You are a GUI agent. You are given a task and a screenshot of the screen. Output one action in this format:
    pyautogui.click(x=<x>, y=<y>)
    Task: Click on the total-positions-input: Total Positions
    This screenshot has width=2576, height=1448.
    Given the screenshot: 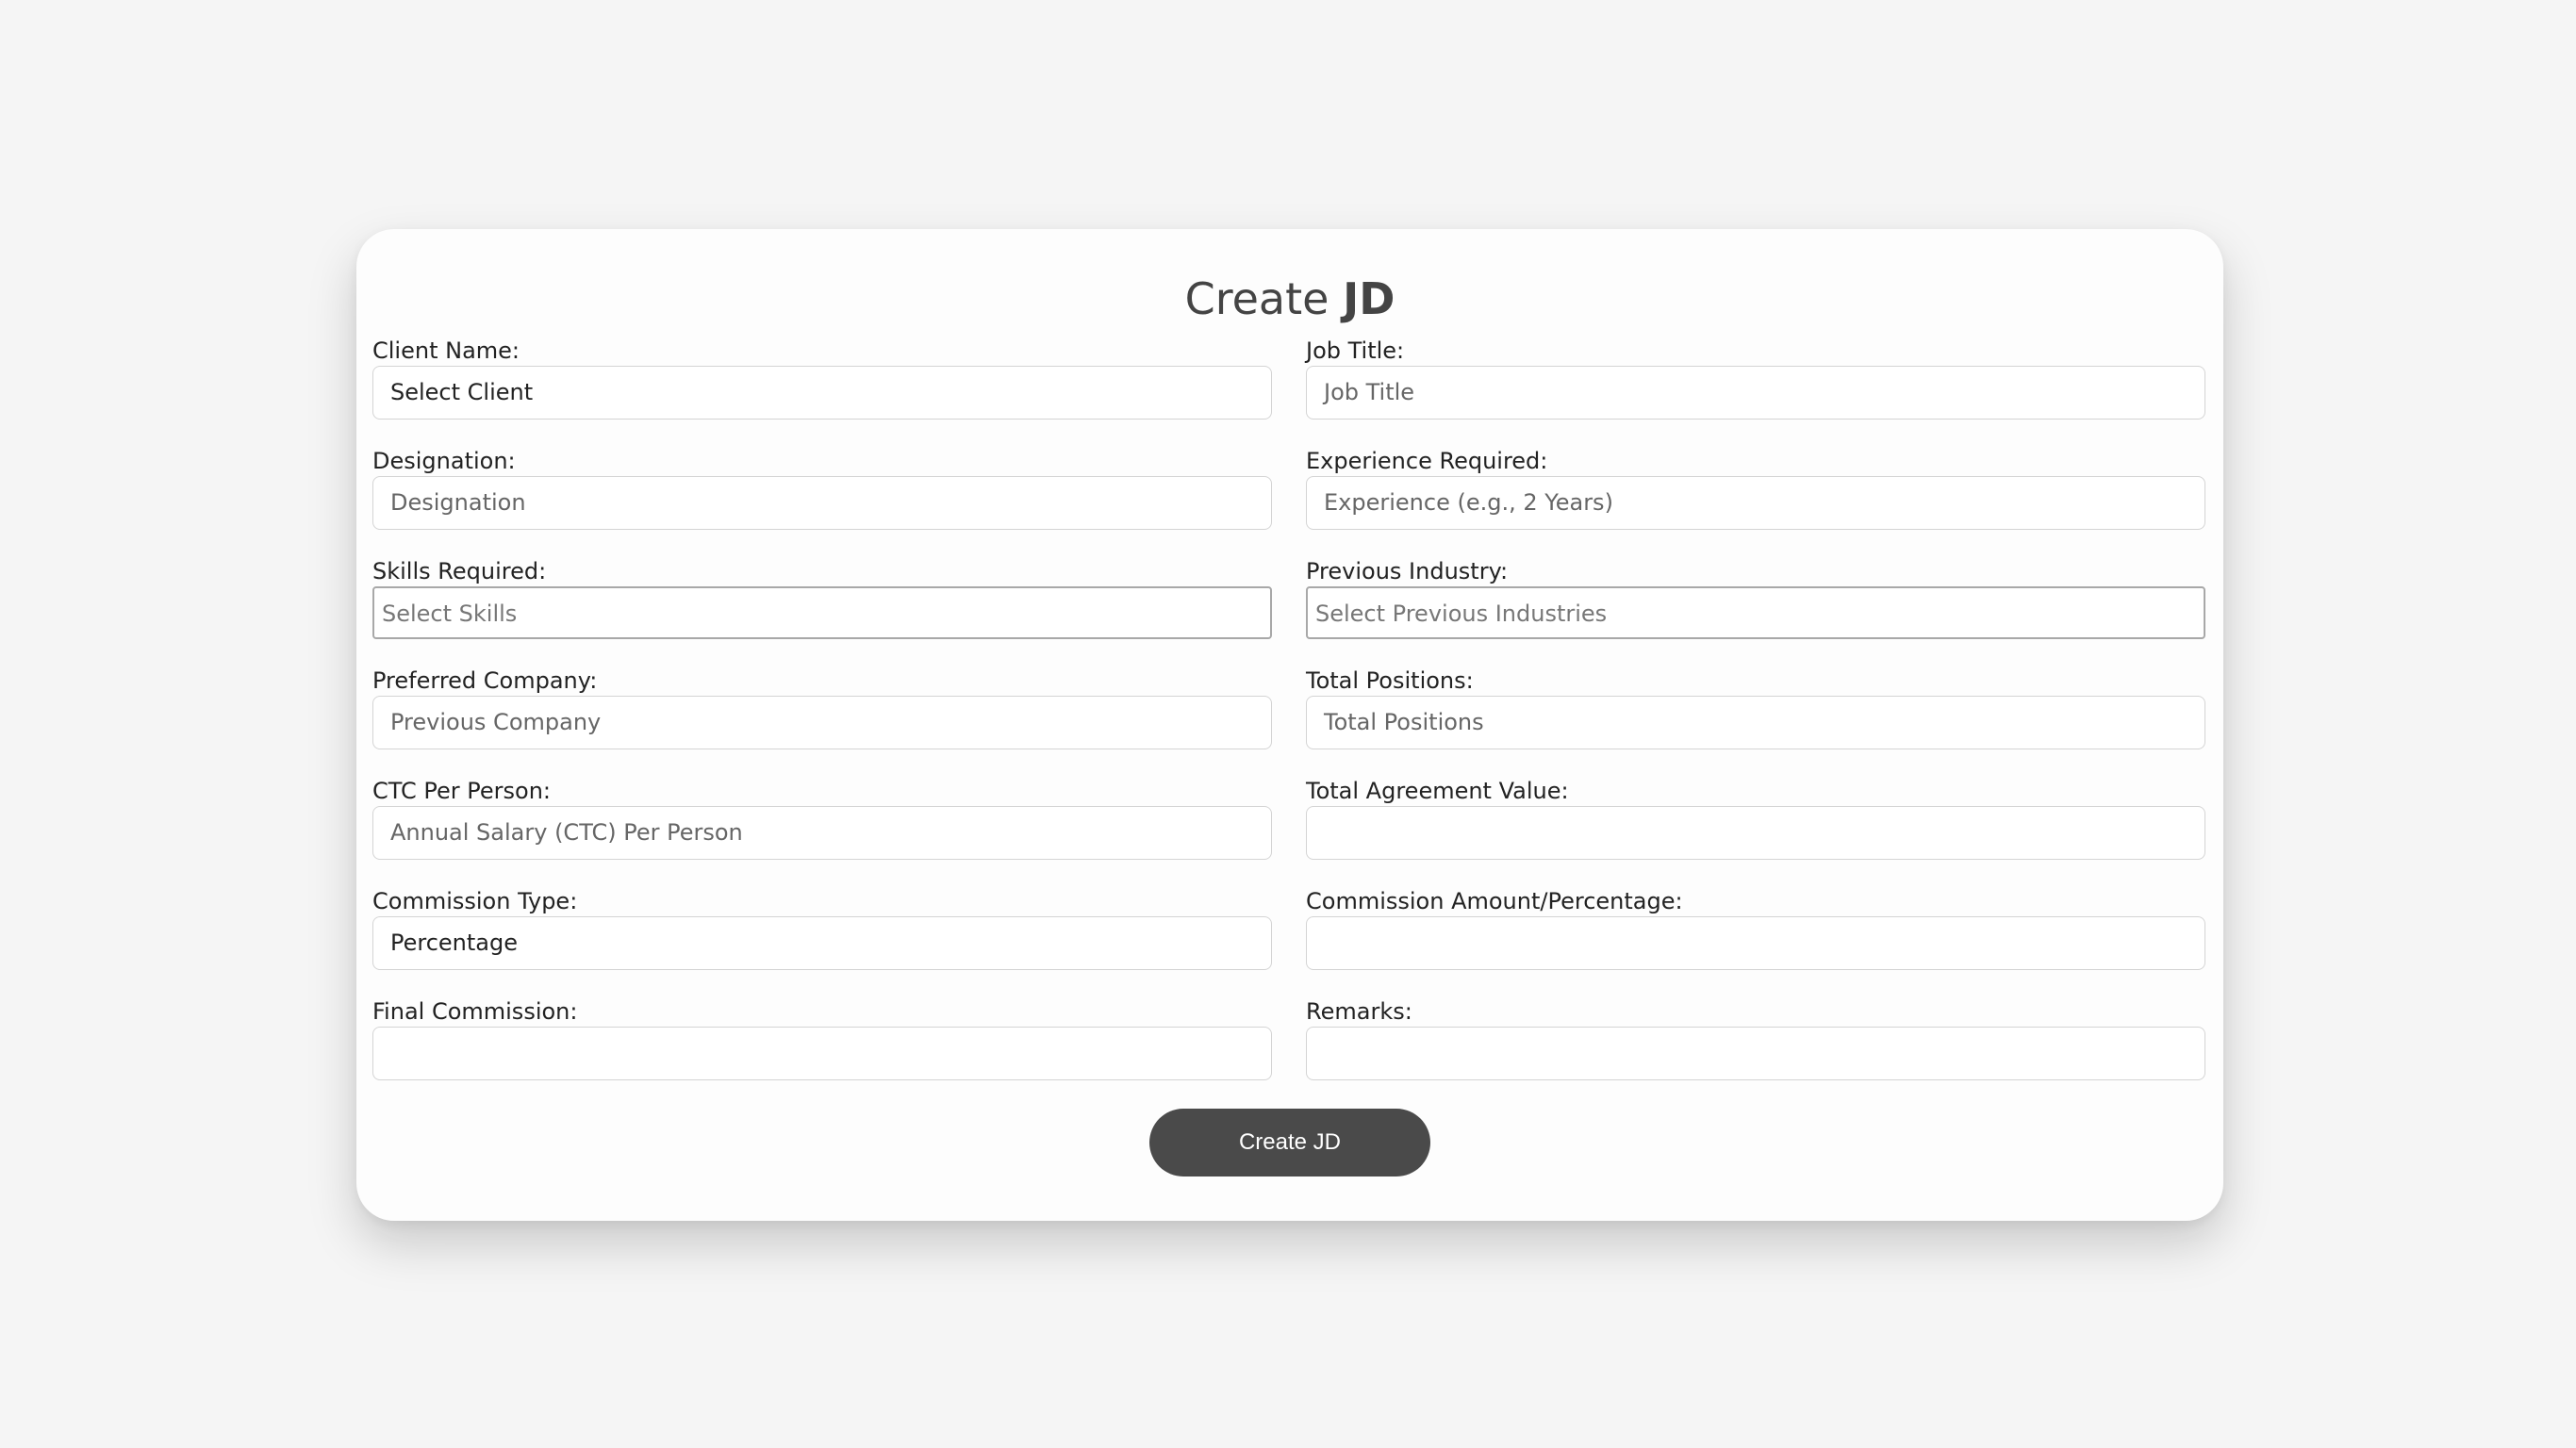 What is the action you would take?
    pyautogui.click(x=1755, y=722)
    